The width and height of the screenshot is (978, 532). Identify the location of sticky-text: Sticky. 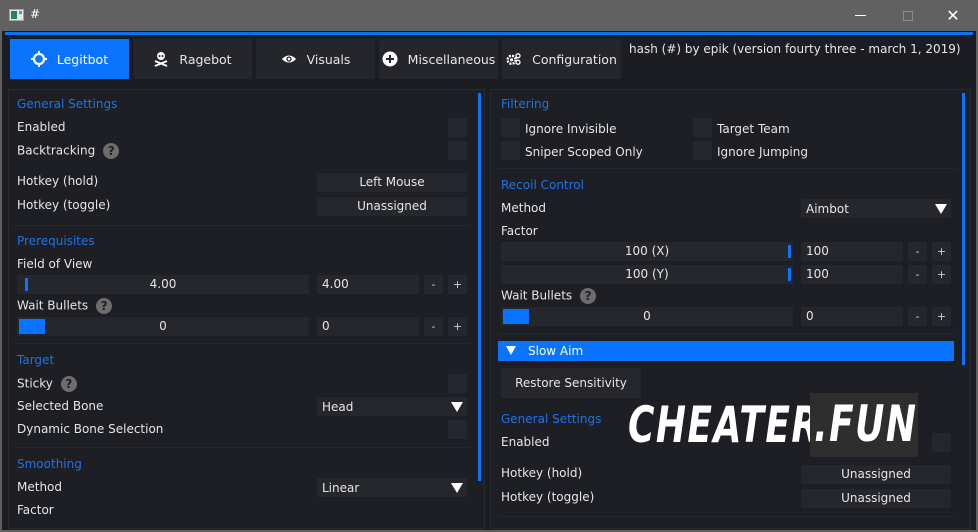
(35, 383).